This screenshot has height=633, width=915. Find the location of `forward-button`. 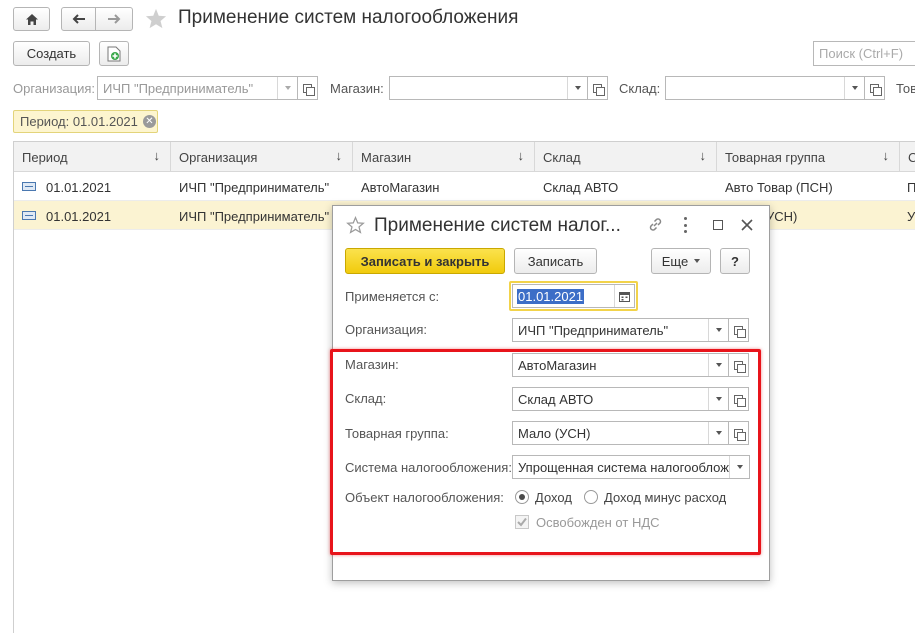

forward-button is located at coordinates (114, 19).